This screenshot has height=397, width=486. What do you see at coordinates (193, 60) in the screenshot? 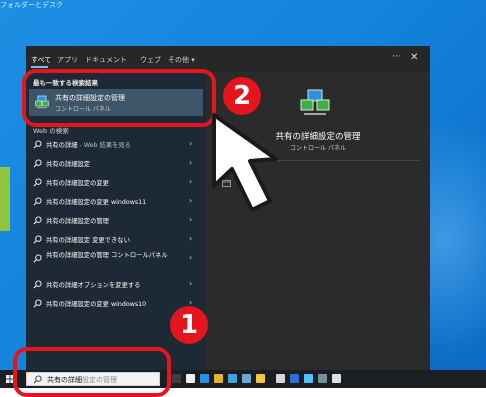
I see `chevron-down-icon: ▾` at bounding box center [193, 60].